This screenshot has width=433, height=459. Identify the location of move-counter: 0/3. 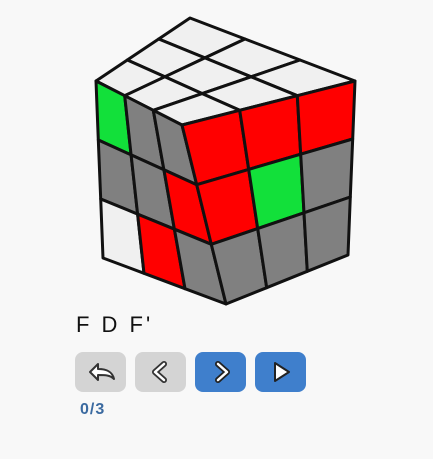
(93, 409).